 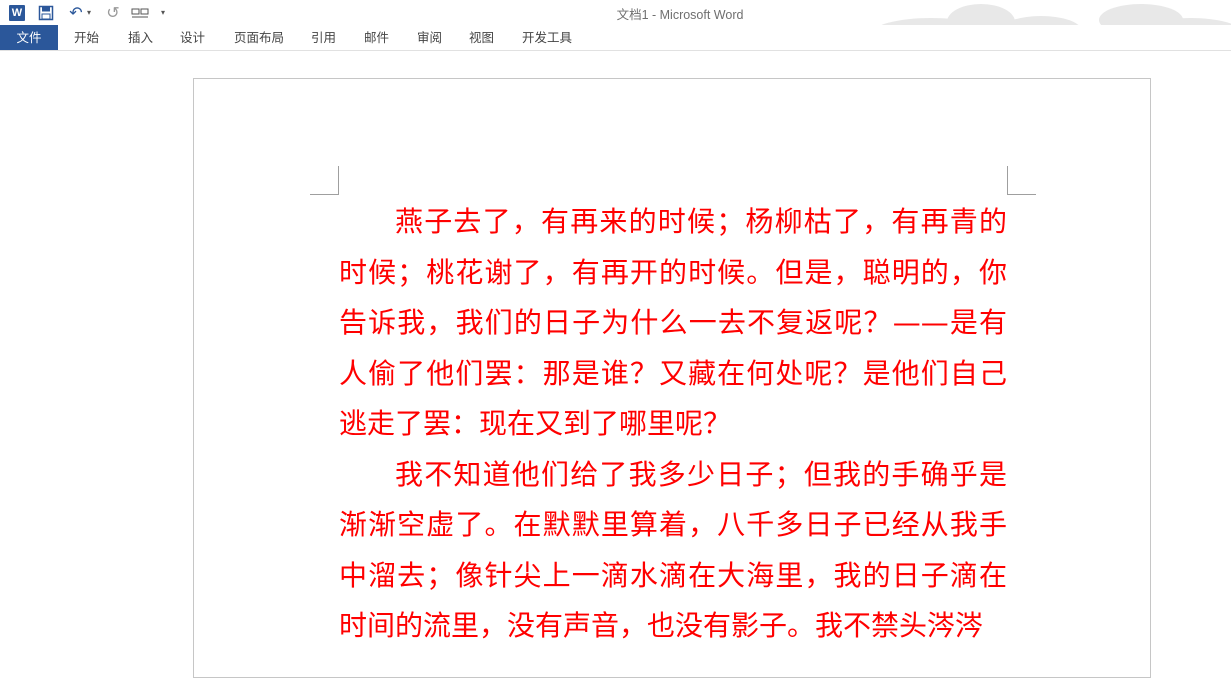 What do you see at coordinates (1021, 180) in the screenshot?
I see `margin-corner-top-right` at bounding box center [1021, 180].